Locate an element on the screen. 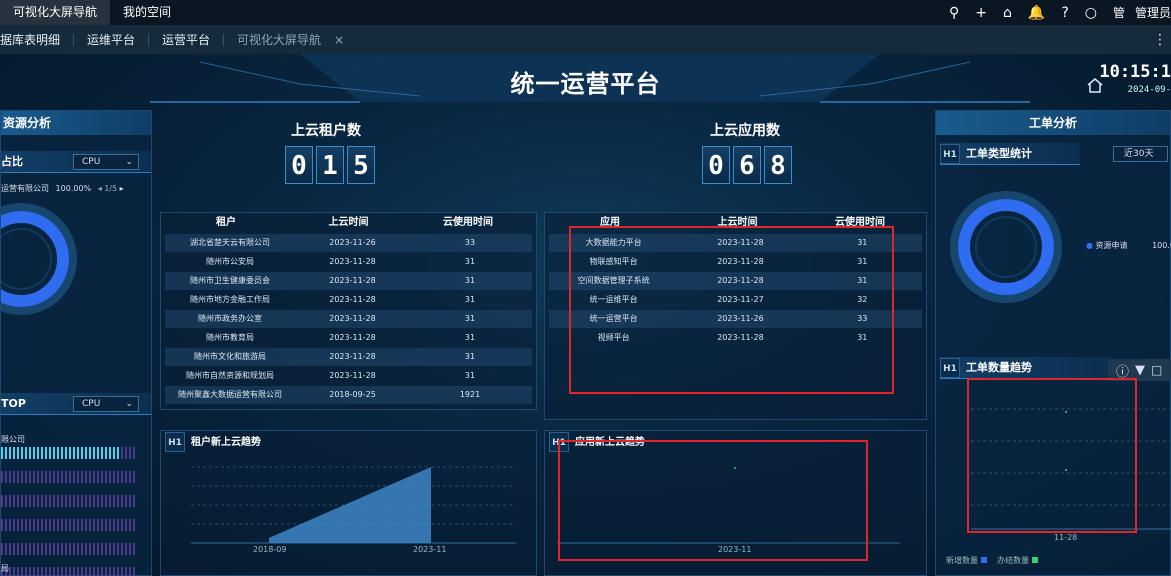 This screenshot has height=576, width=1171. more-icon: ⋮ is located at coordinates (1160, 40).